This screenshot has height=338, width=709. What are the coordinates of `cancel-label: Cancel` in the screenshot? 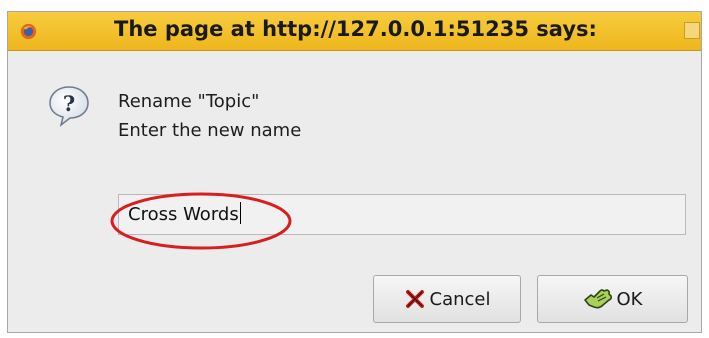 It's located at (460, 299).